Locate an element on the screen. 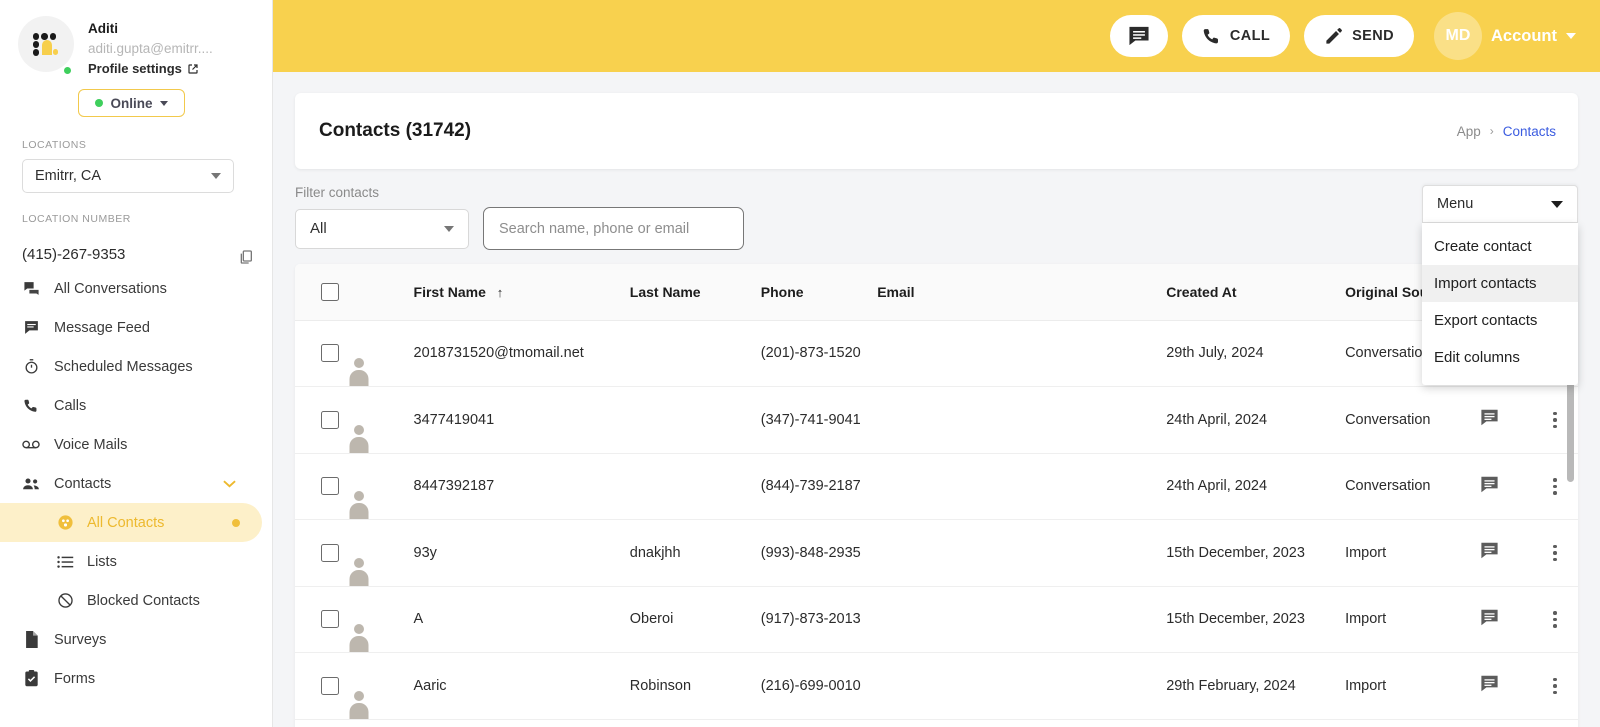 The width and height of the screenshot is (1600, 727). sidebar-item-label: All Conversations is located at coordinates (110, 288).